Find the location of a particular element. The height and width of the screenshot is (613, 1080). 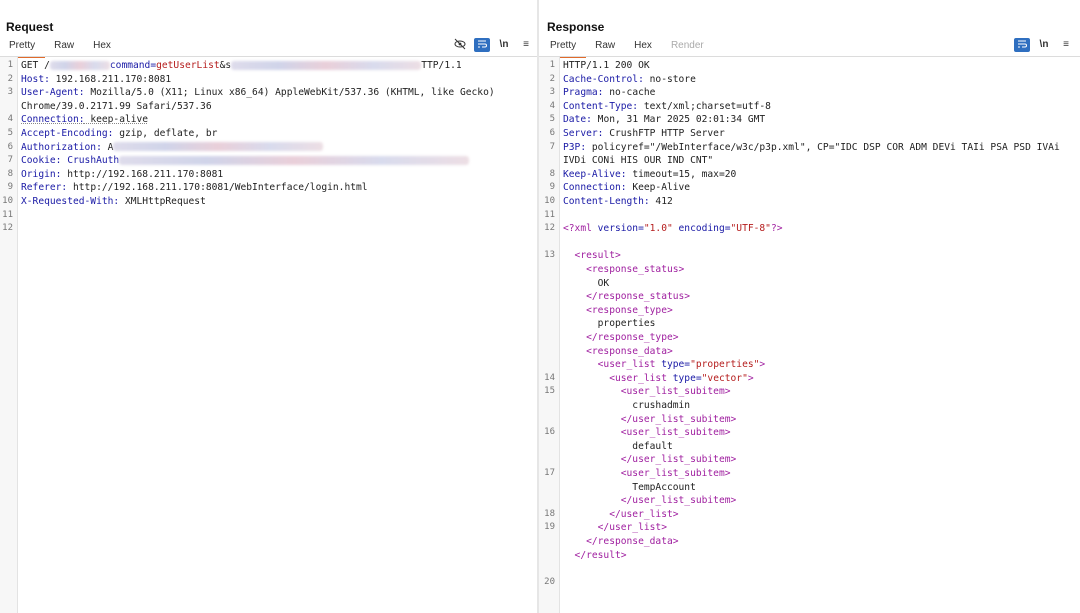

code-token: Pragma: is located at coordinates (583, 93).